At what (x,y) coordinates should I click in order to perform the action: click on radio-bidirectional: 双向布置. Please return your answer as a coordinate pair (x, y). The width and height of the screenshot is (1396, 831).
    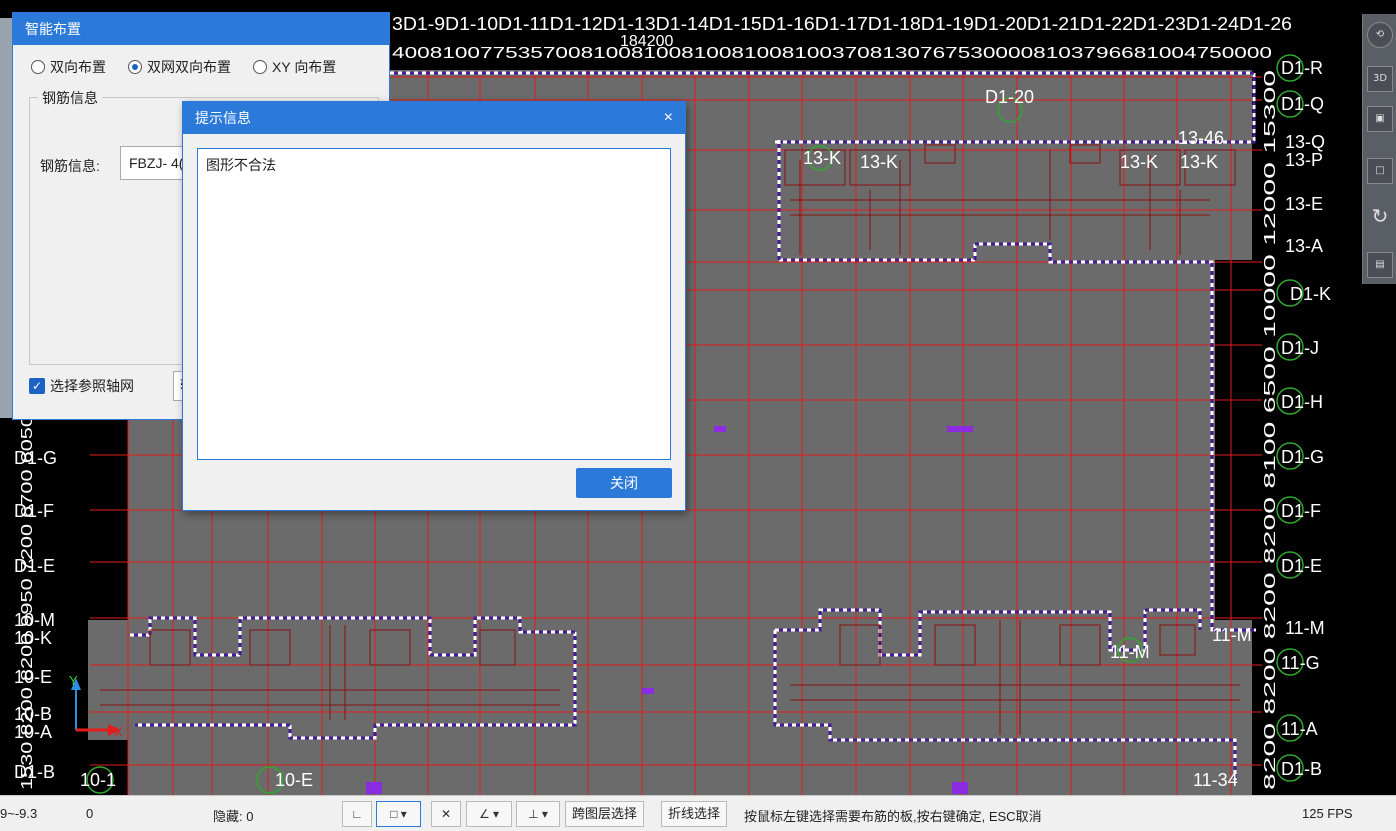
    Looking at the image, I should click on (68, 67).